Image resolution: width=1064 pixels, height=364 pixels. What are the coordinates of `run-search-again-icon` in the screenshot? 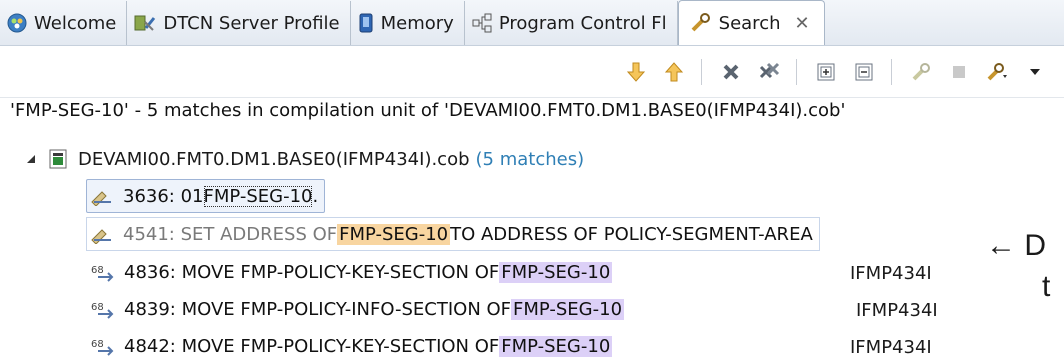 It's located at (921, 72).